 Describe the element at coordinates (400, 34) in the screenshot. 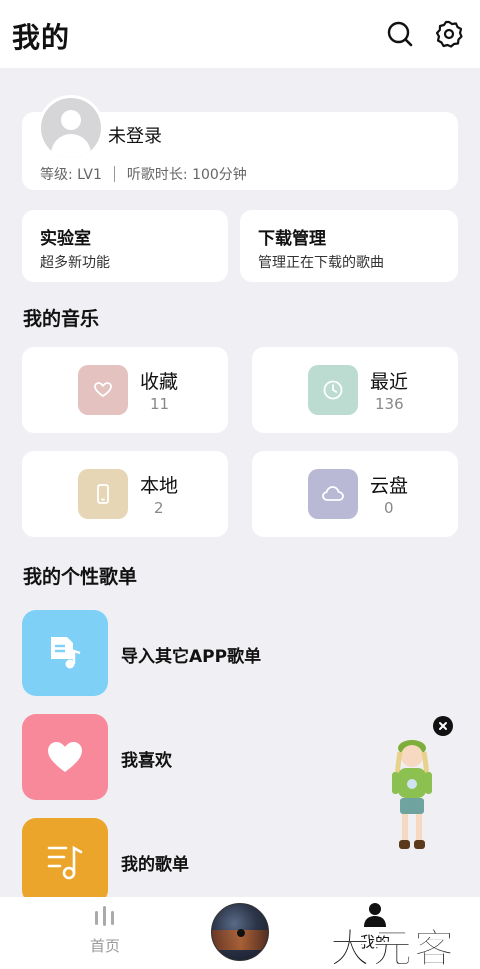

I see `search-icon` at that location.